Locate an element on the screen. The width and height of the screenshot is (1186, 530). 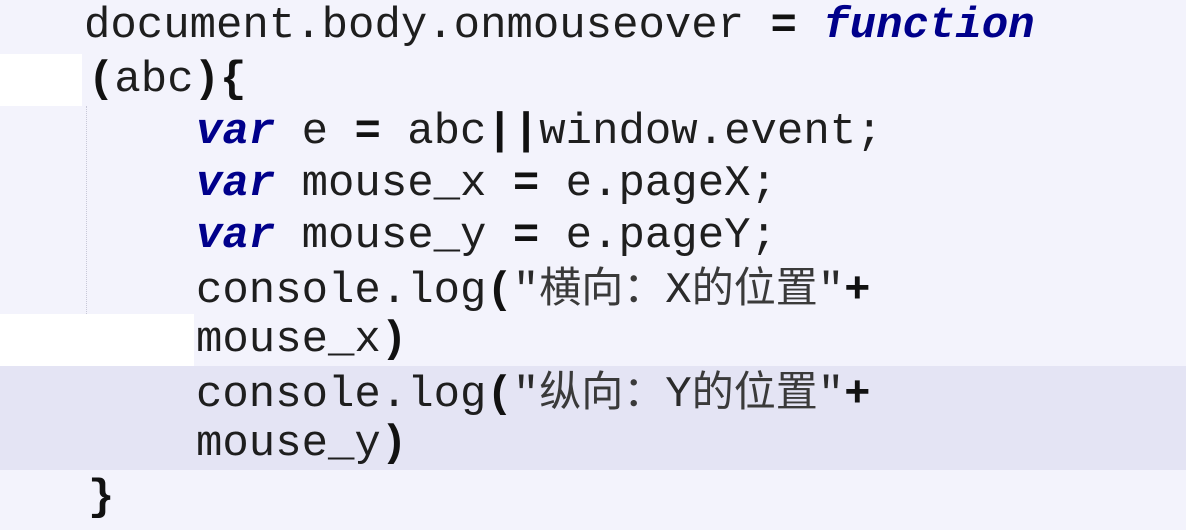
code-line-8-content: console.log("纵向：Y的位置"+ is located at coordinates (533, 393).